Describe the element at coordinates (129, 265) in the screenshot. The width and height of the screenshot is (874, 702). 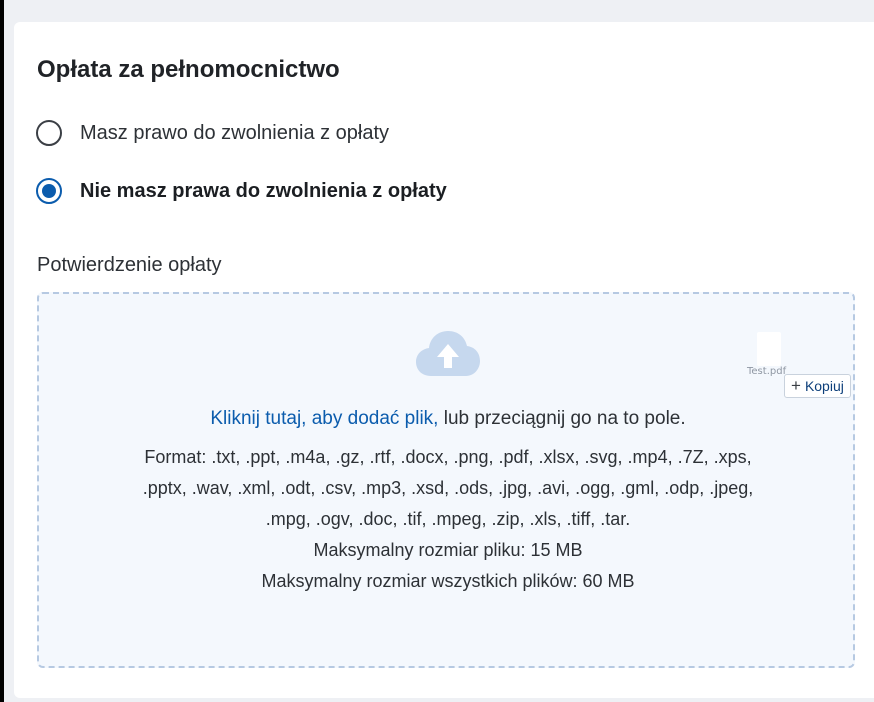
I see `confirmation-label: Potwierdzenie opłaty` at that location.